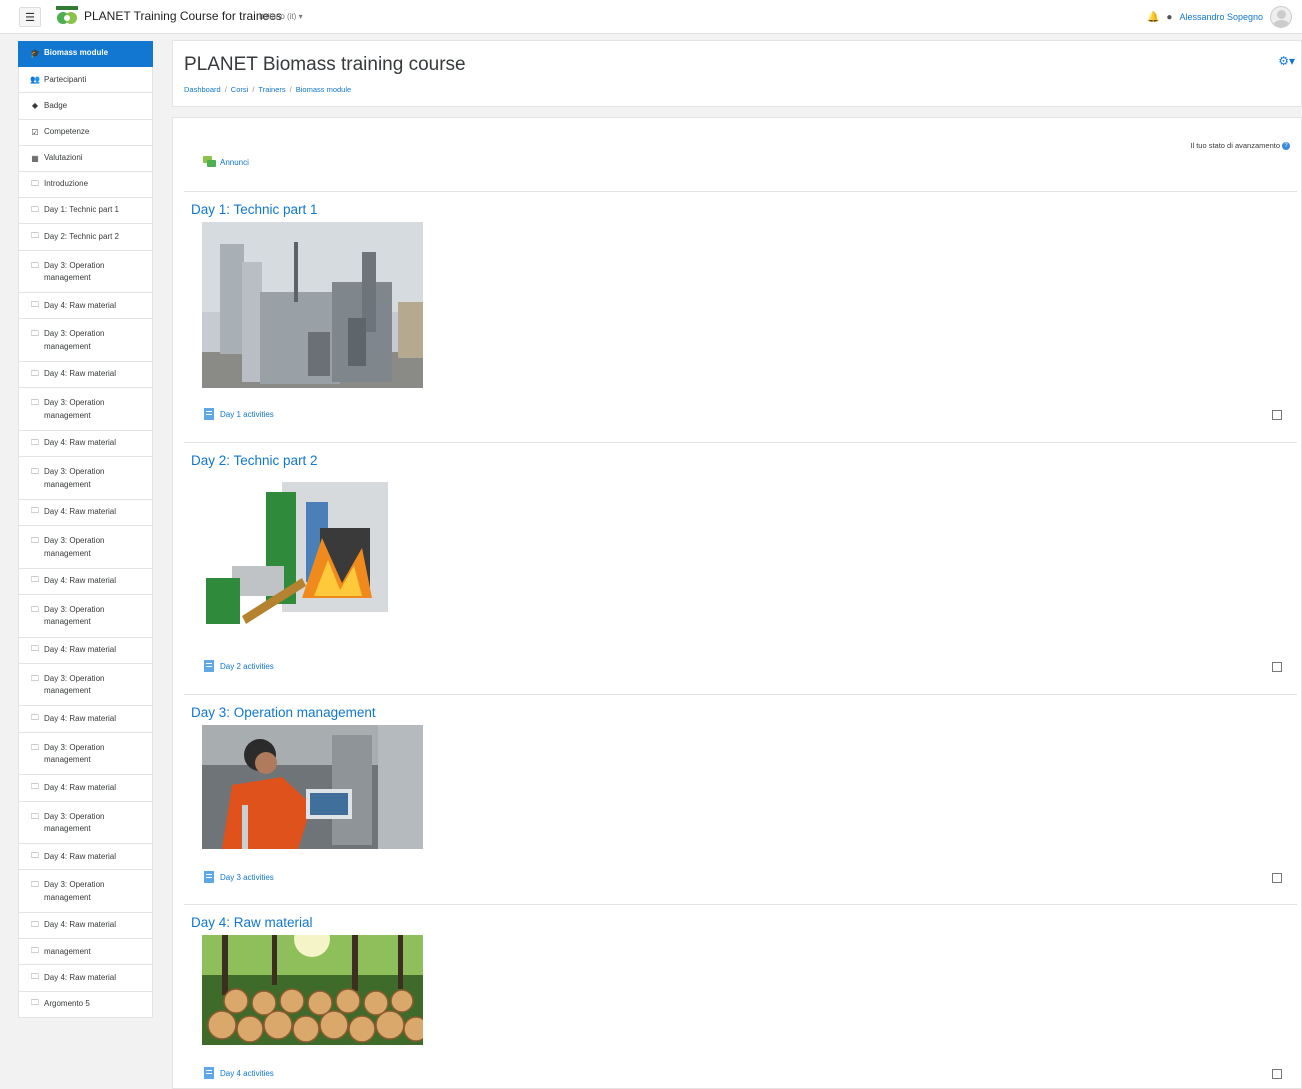 The height and width of the screenshot is (1089, 1302). What do you see at coordinates (1221, 17) in the screenshot?
I see `user-menu-name: Alessandro Sopegno` at bounding box center [1221, 17].